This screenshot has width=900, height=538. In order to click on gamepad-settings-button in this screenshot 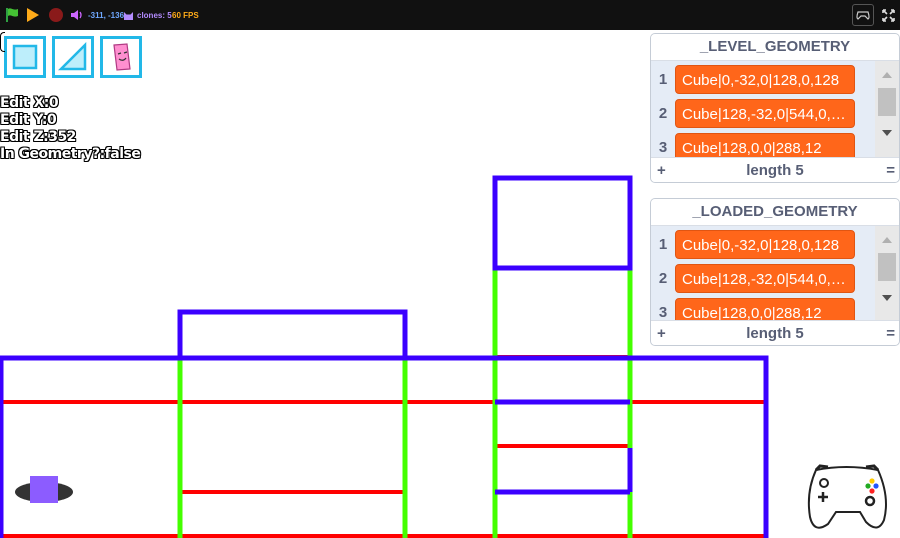, I will do `click(863, 15)`.